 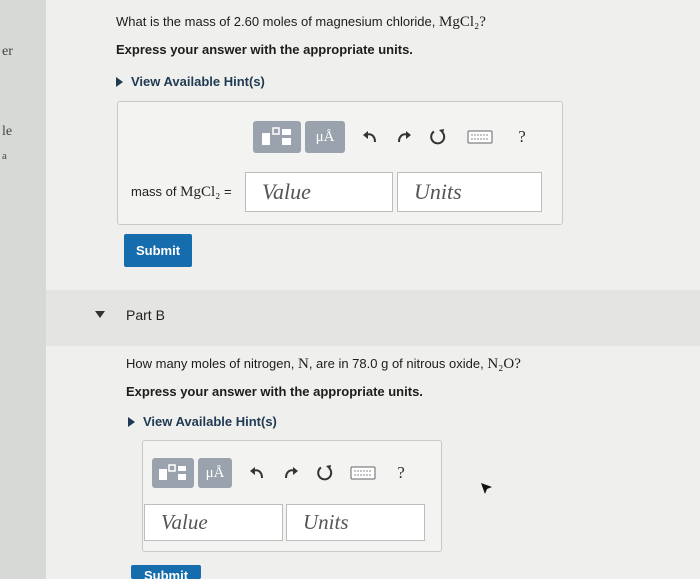 I want to click on mass-label-formula: MgCl₂, so click(x=200, y=192).